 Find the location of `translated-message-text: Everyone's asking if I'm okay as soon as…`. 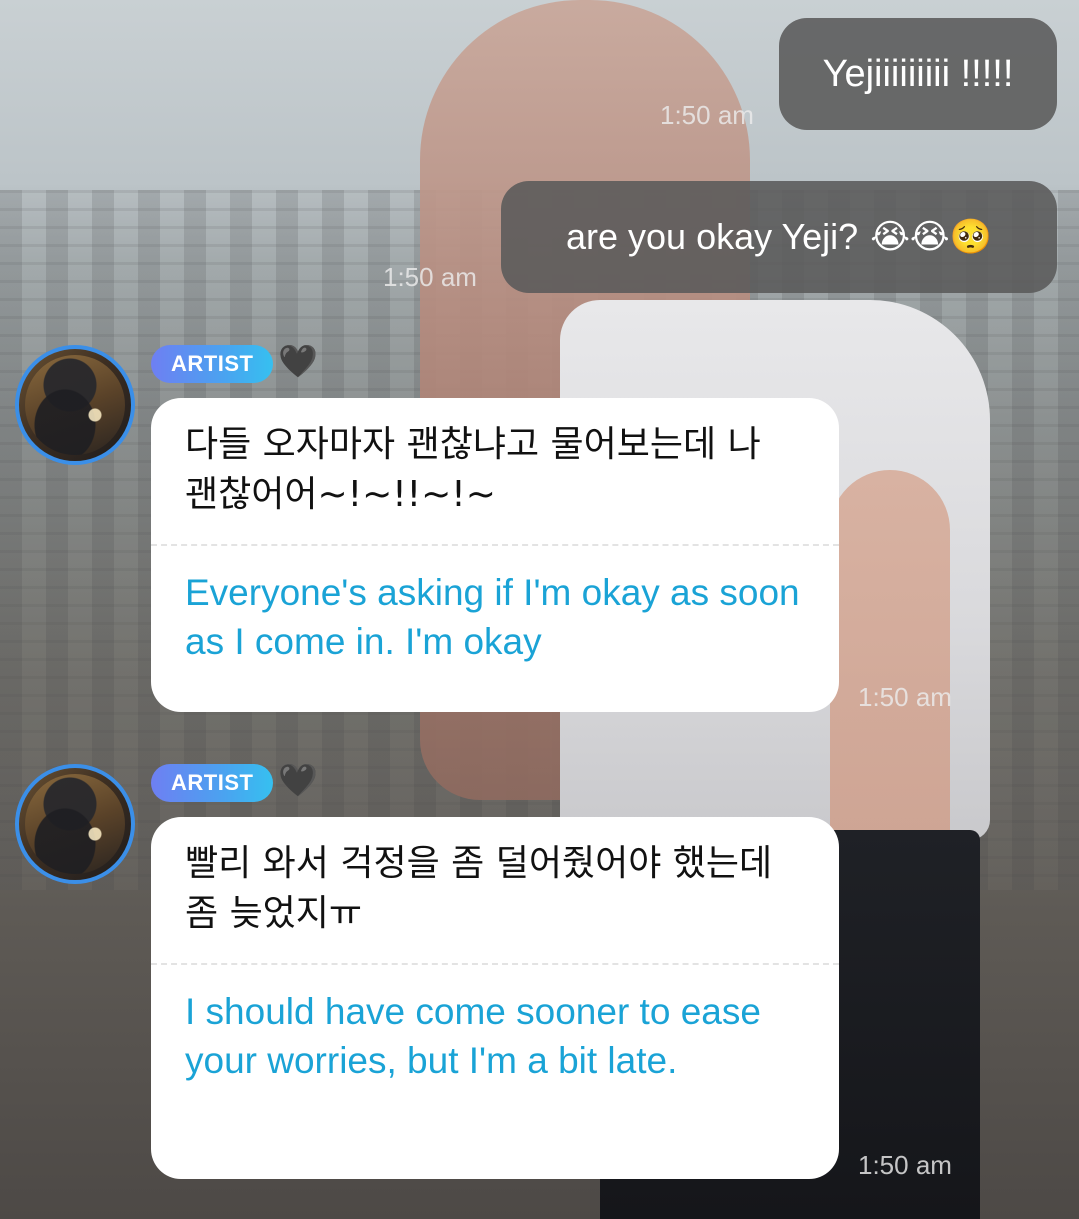

translated-message-text: Everyone's asking if I'm okay as soon as… is located at coordinates (492, 617).